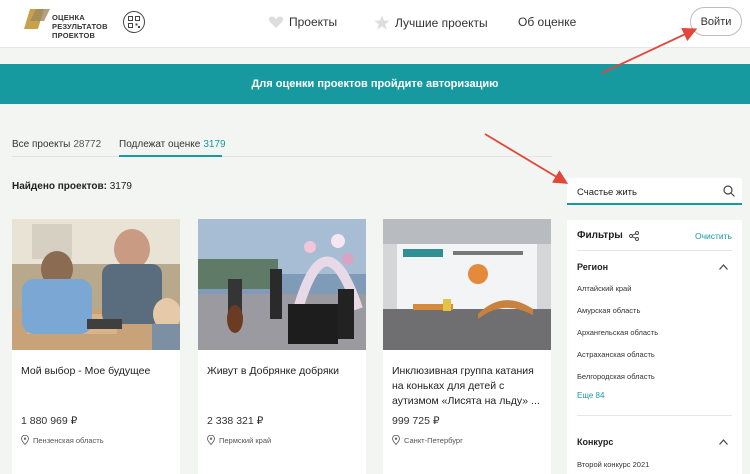 Image resolution: width=750 pixels, height=474 pixels. I want to click on qr-code-icon, so click(134, 22).